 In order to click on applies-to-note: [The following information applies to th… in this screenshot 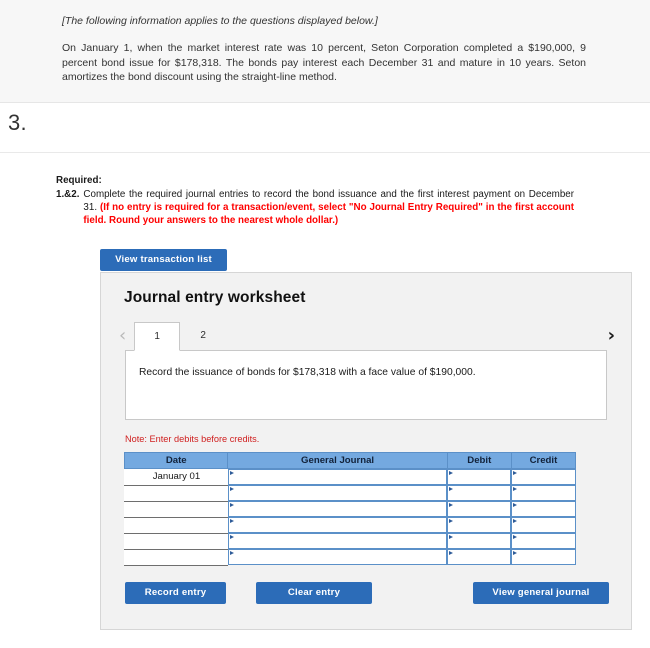, I will do `click(220, 21)`.